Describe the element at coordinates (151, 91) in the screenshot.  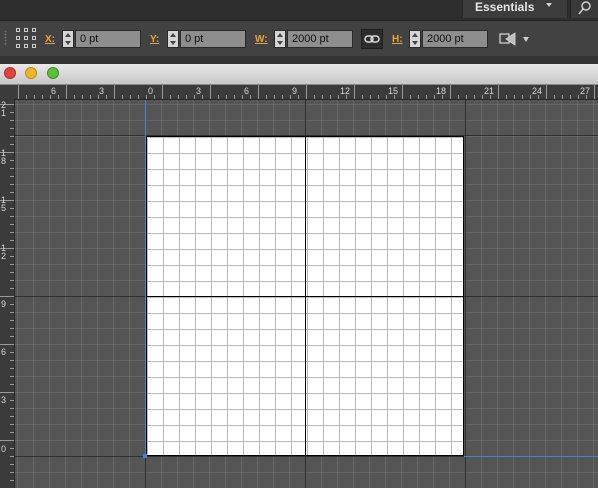
I see `ruler-h-tick: 0` at that location.